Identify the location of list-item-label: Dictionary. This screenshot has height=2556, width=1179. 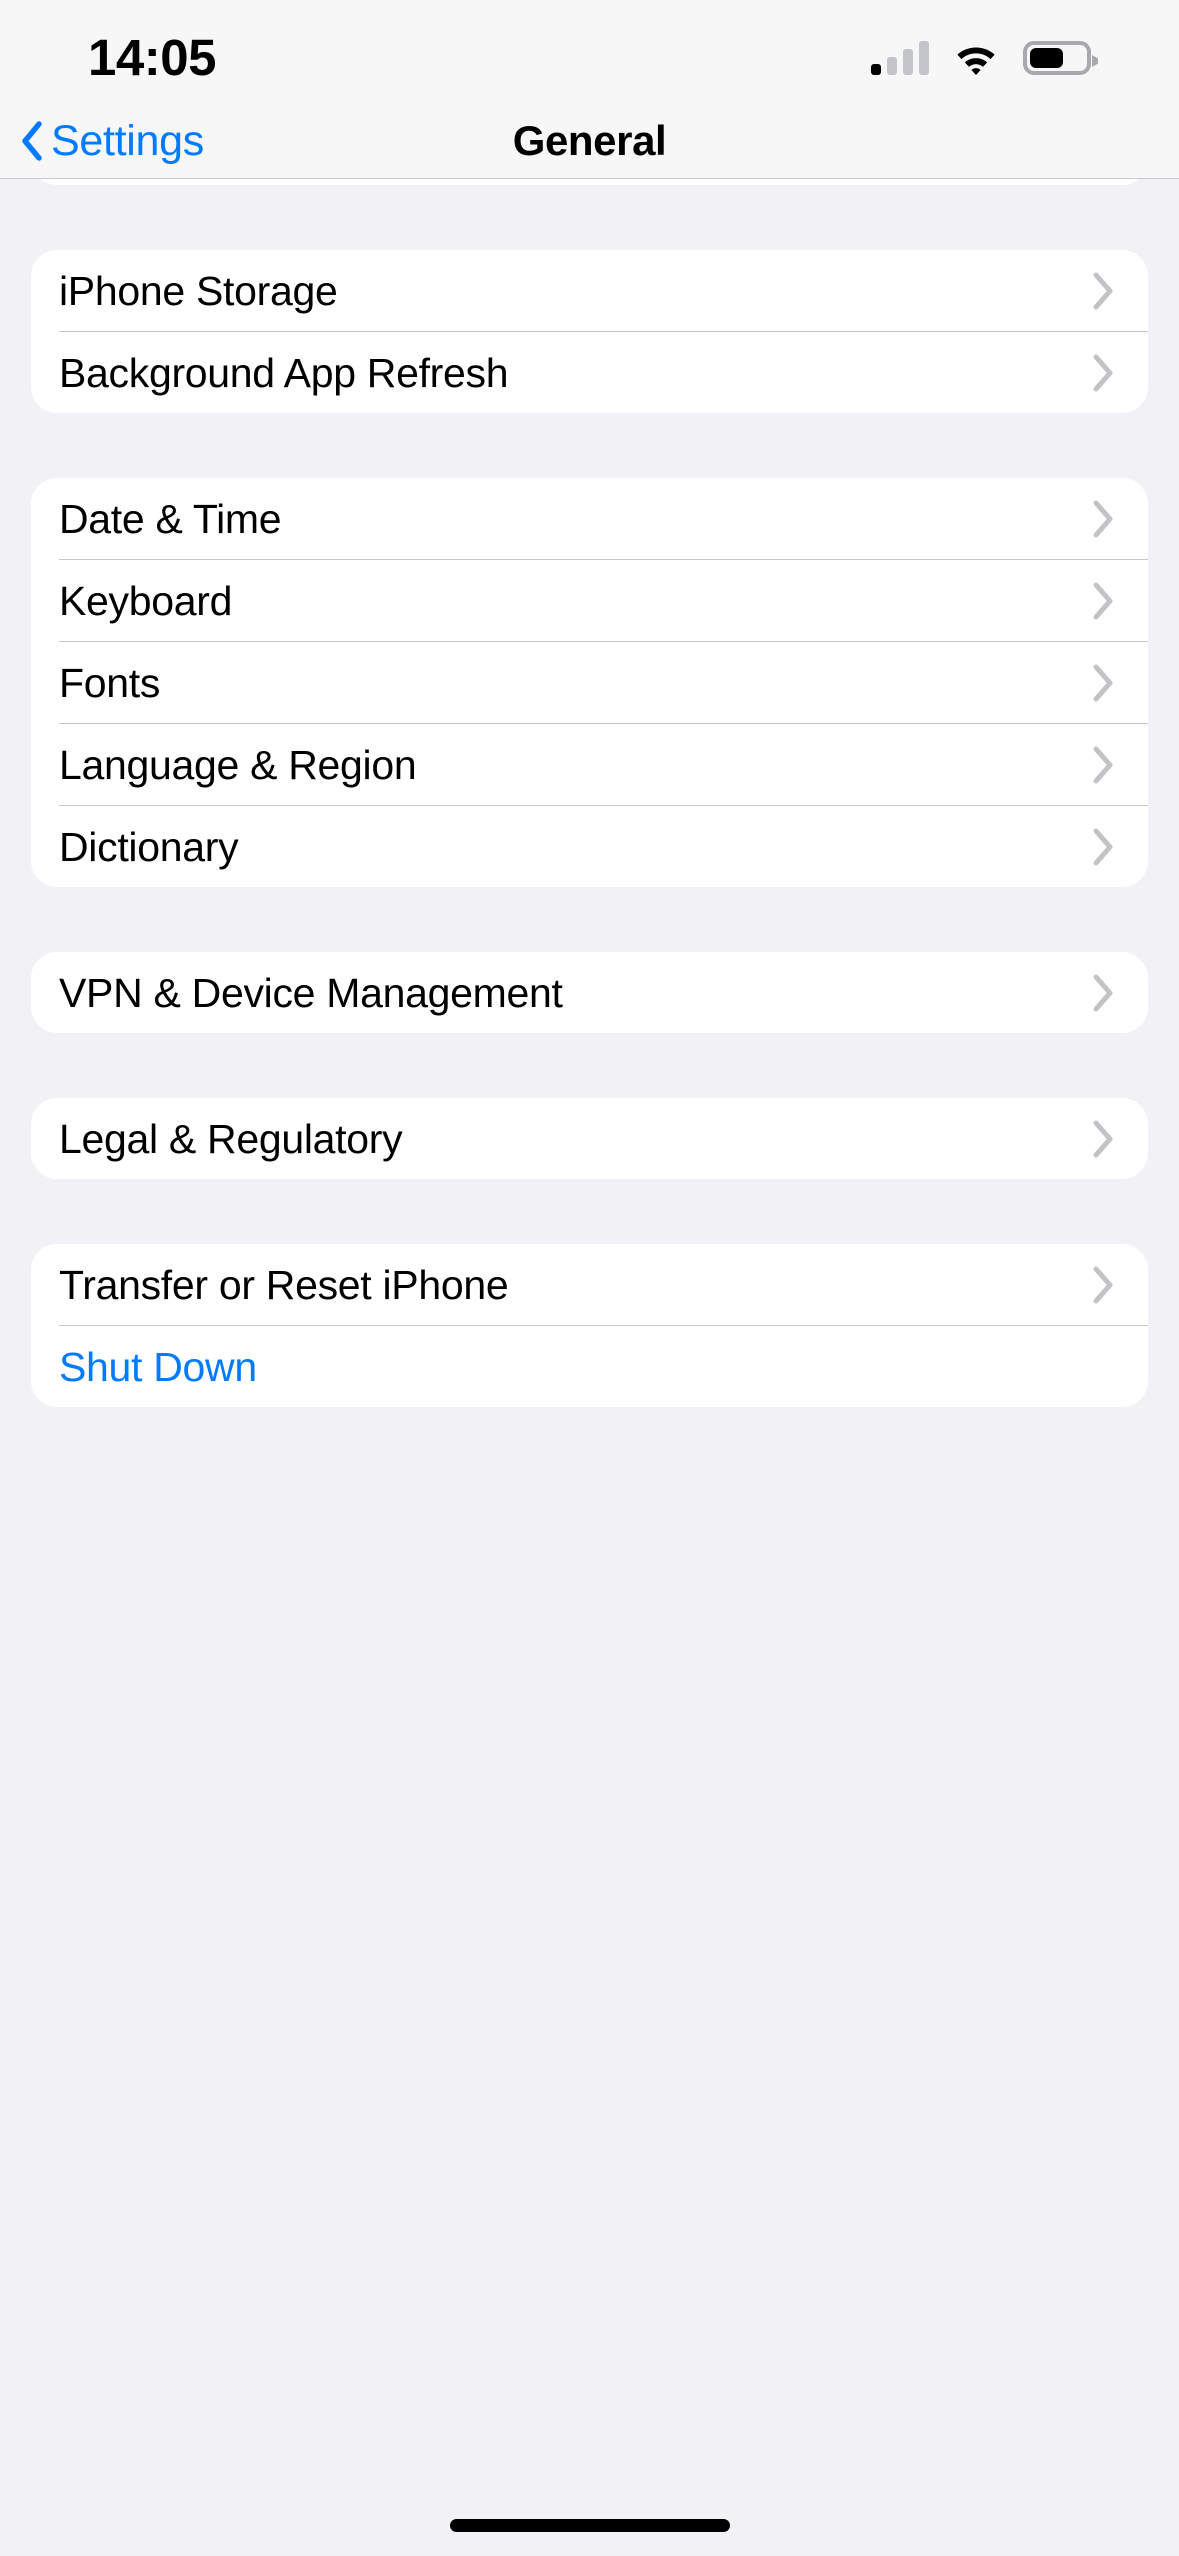
(149, 846).